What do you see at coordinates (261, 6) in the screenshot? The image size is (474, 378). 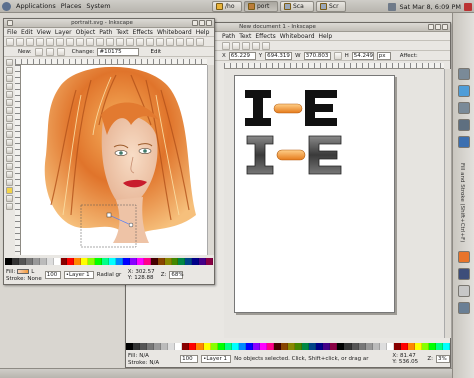 I see `task-portrait: port` at bounding box center [261, 6].